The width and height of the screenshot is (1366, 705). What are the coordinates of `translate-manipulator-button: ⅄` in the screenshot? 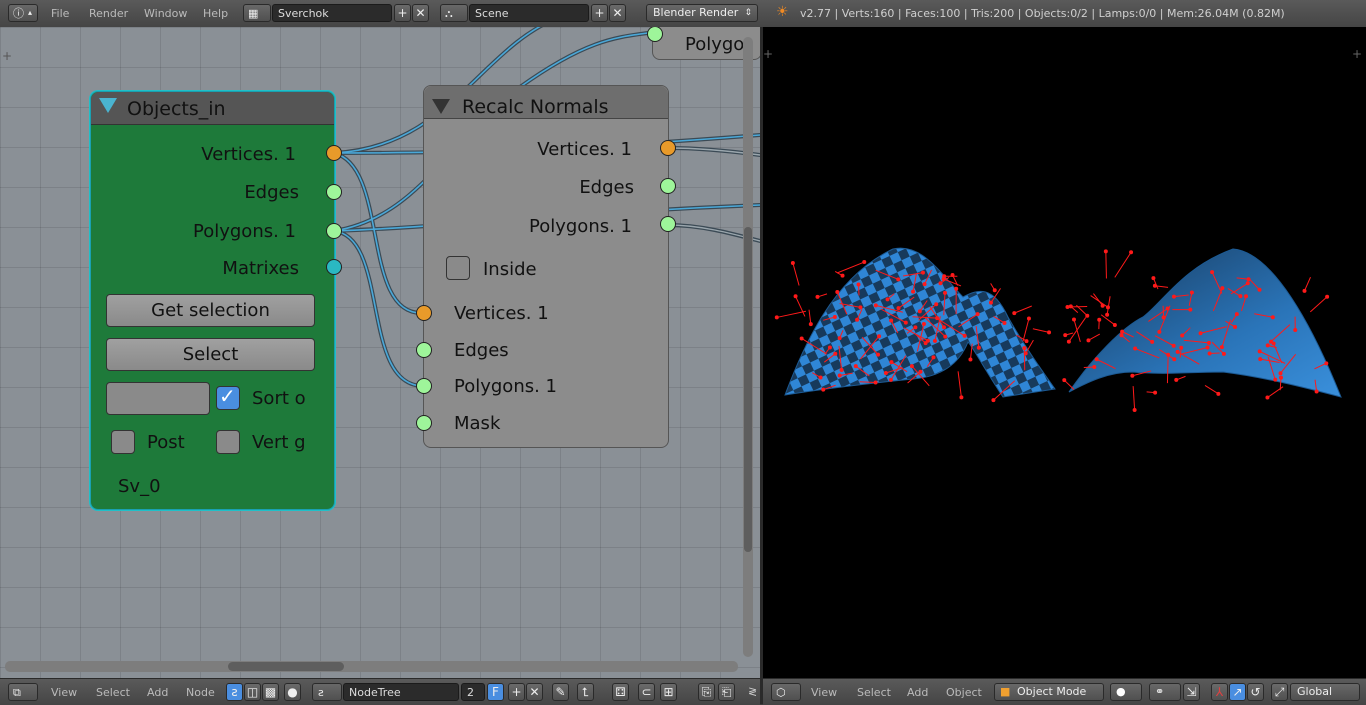 It's located at (1219, 692).